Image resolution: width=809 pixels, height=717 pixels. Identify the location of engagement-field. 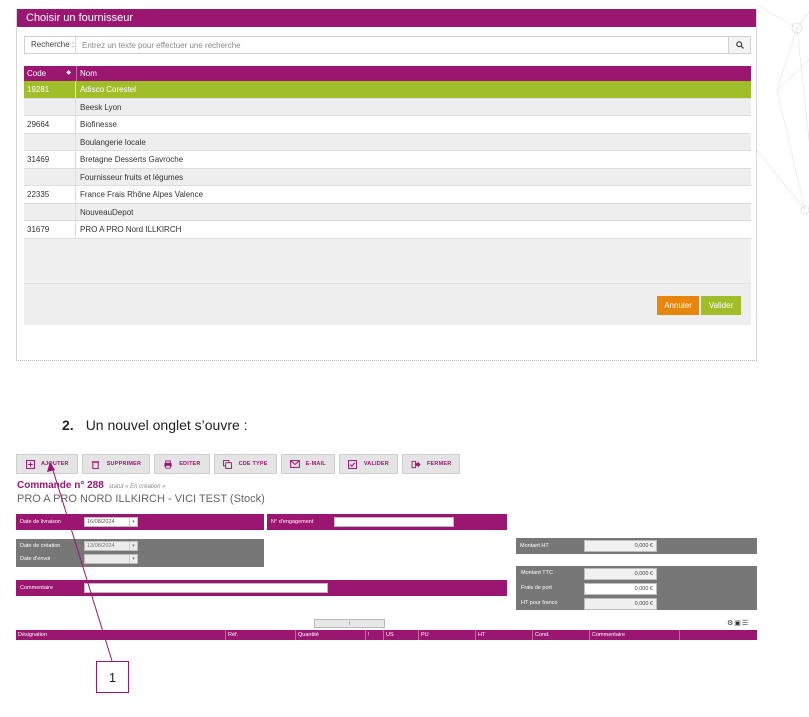
(394, 522).